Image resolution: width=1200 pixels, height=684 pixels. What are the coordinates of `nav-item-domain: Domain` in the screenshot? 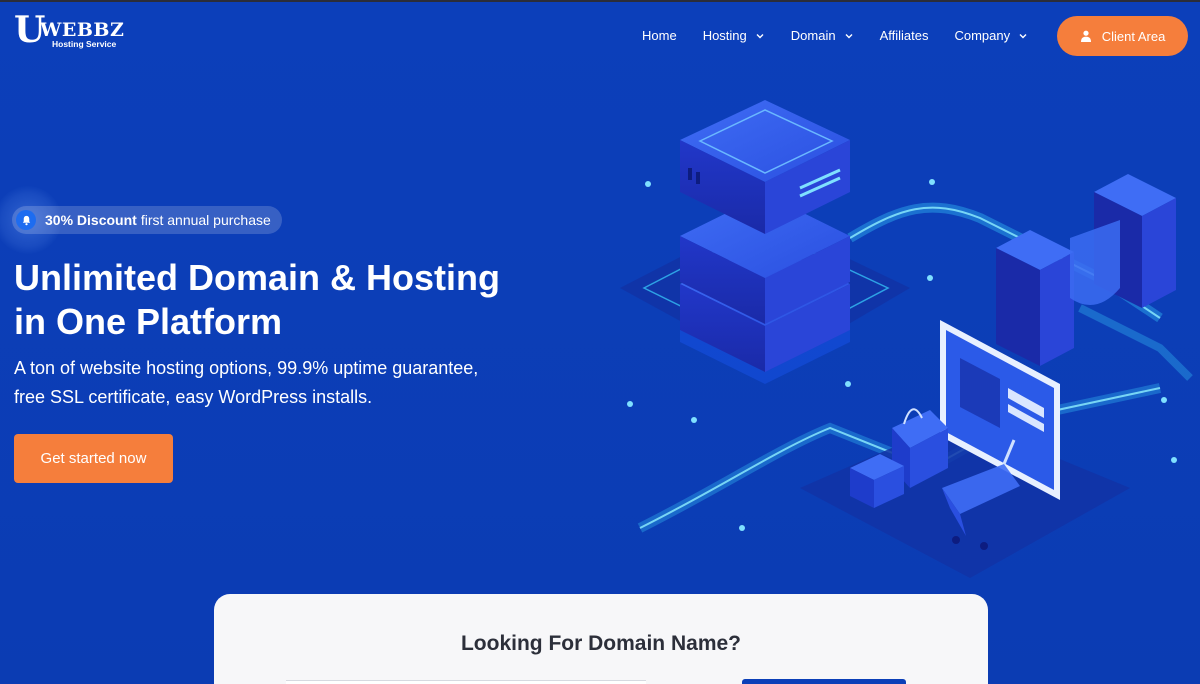 It's located at (822, 36).